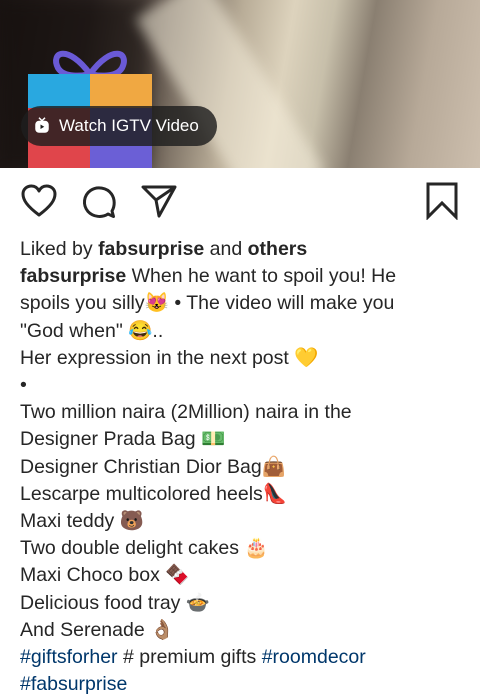  Describe the element at coordinates (154, 493) in the screenshot. I see `caption-line-9: Lescarpe multicolored heels👠` at that location.